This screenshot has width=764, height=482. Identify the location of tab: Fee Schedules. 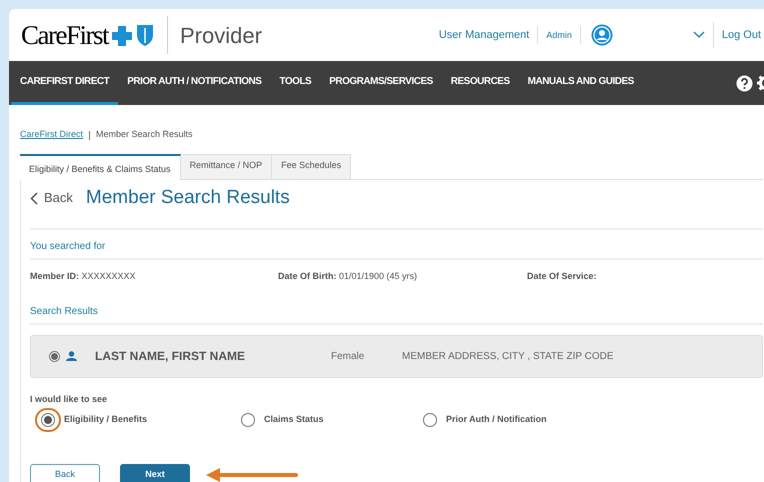
(312, 166).